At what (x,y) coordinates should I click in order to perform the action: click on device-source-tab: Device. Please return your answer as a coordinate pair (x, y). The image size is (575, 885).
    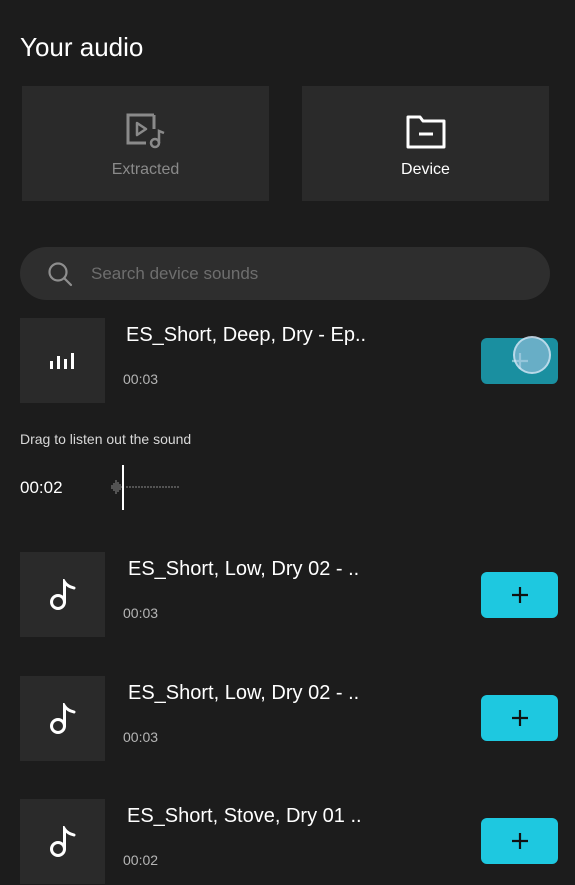
    Looking at the image, I should click on (425, 143).